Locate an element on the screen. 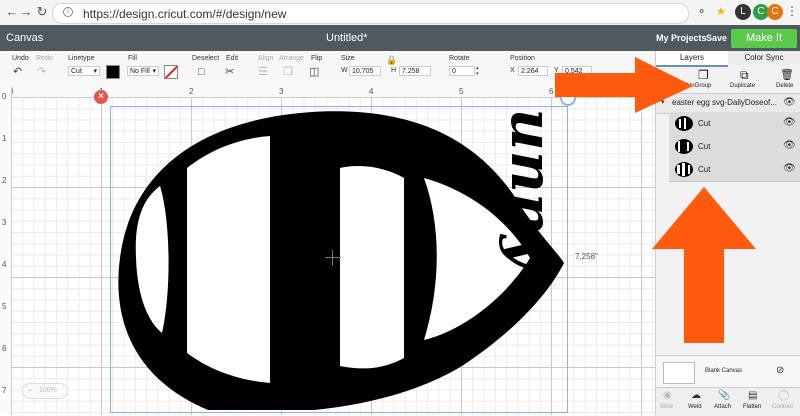 This screenshot has height=416, width=800. scissors-icon: ✂ is located at coordinates (229, 72).